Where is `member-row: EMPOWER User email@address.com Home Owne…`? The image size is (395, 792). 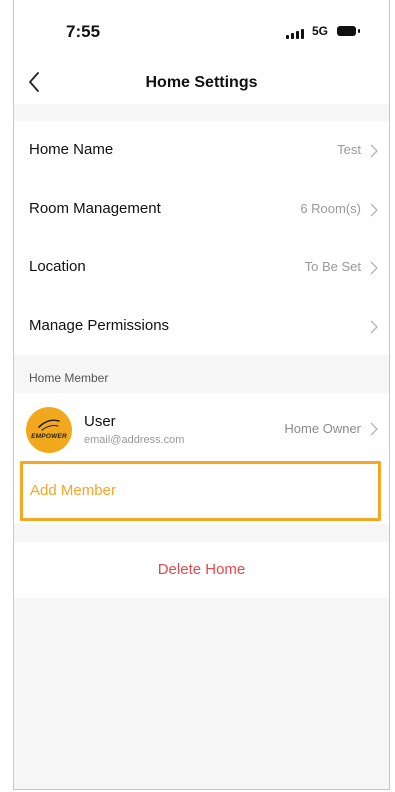 member-row: EMPOWER User email@address.com Home Owne… is located at coordinates (201, 426).